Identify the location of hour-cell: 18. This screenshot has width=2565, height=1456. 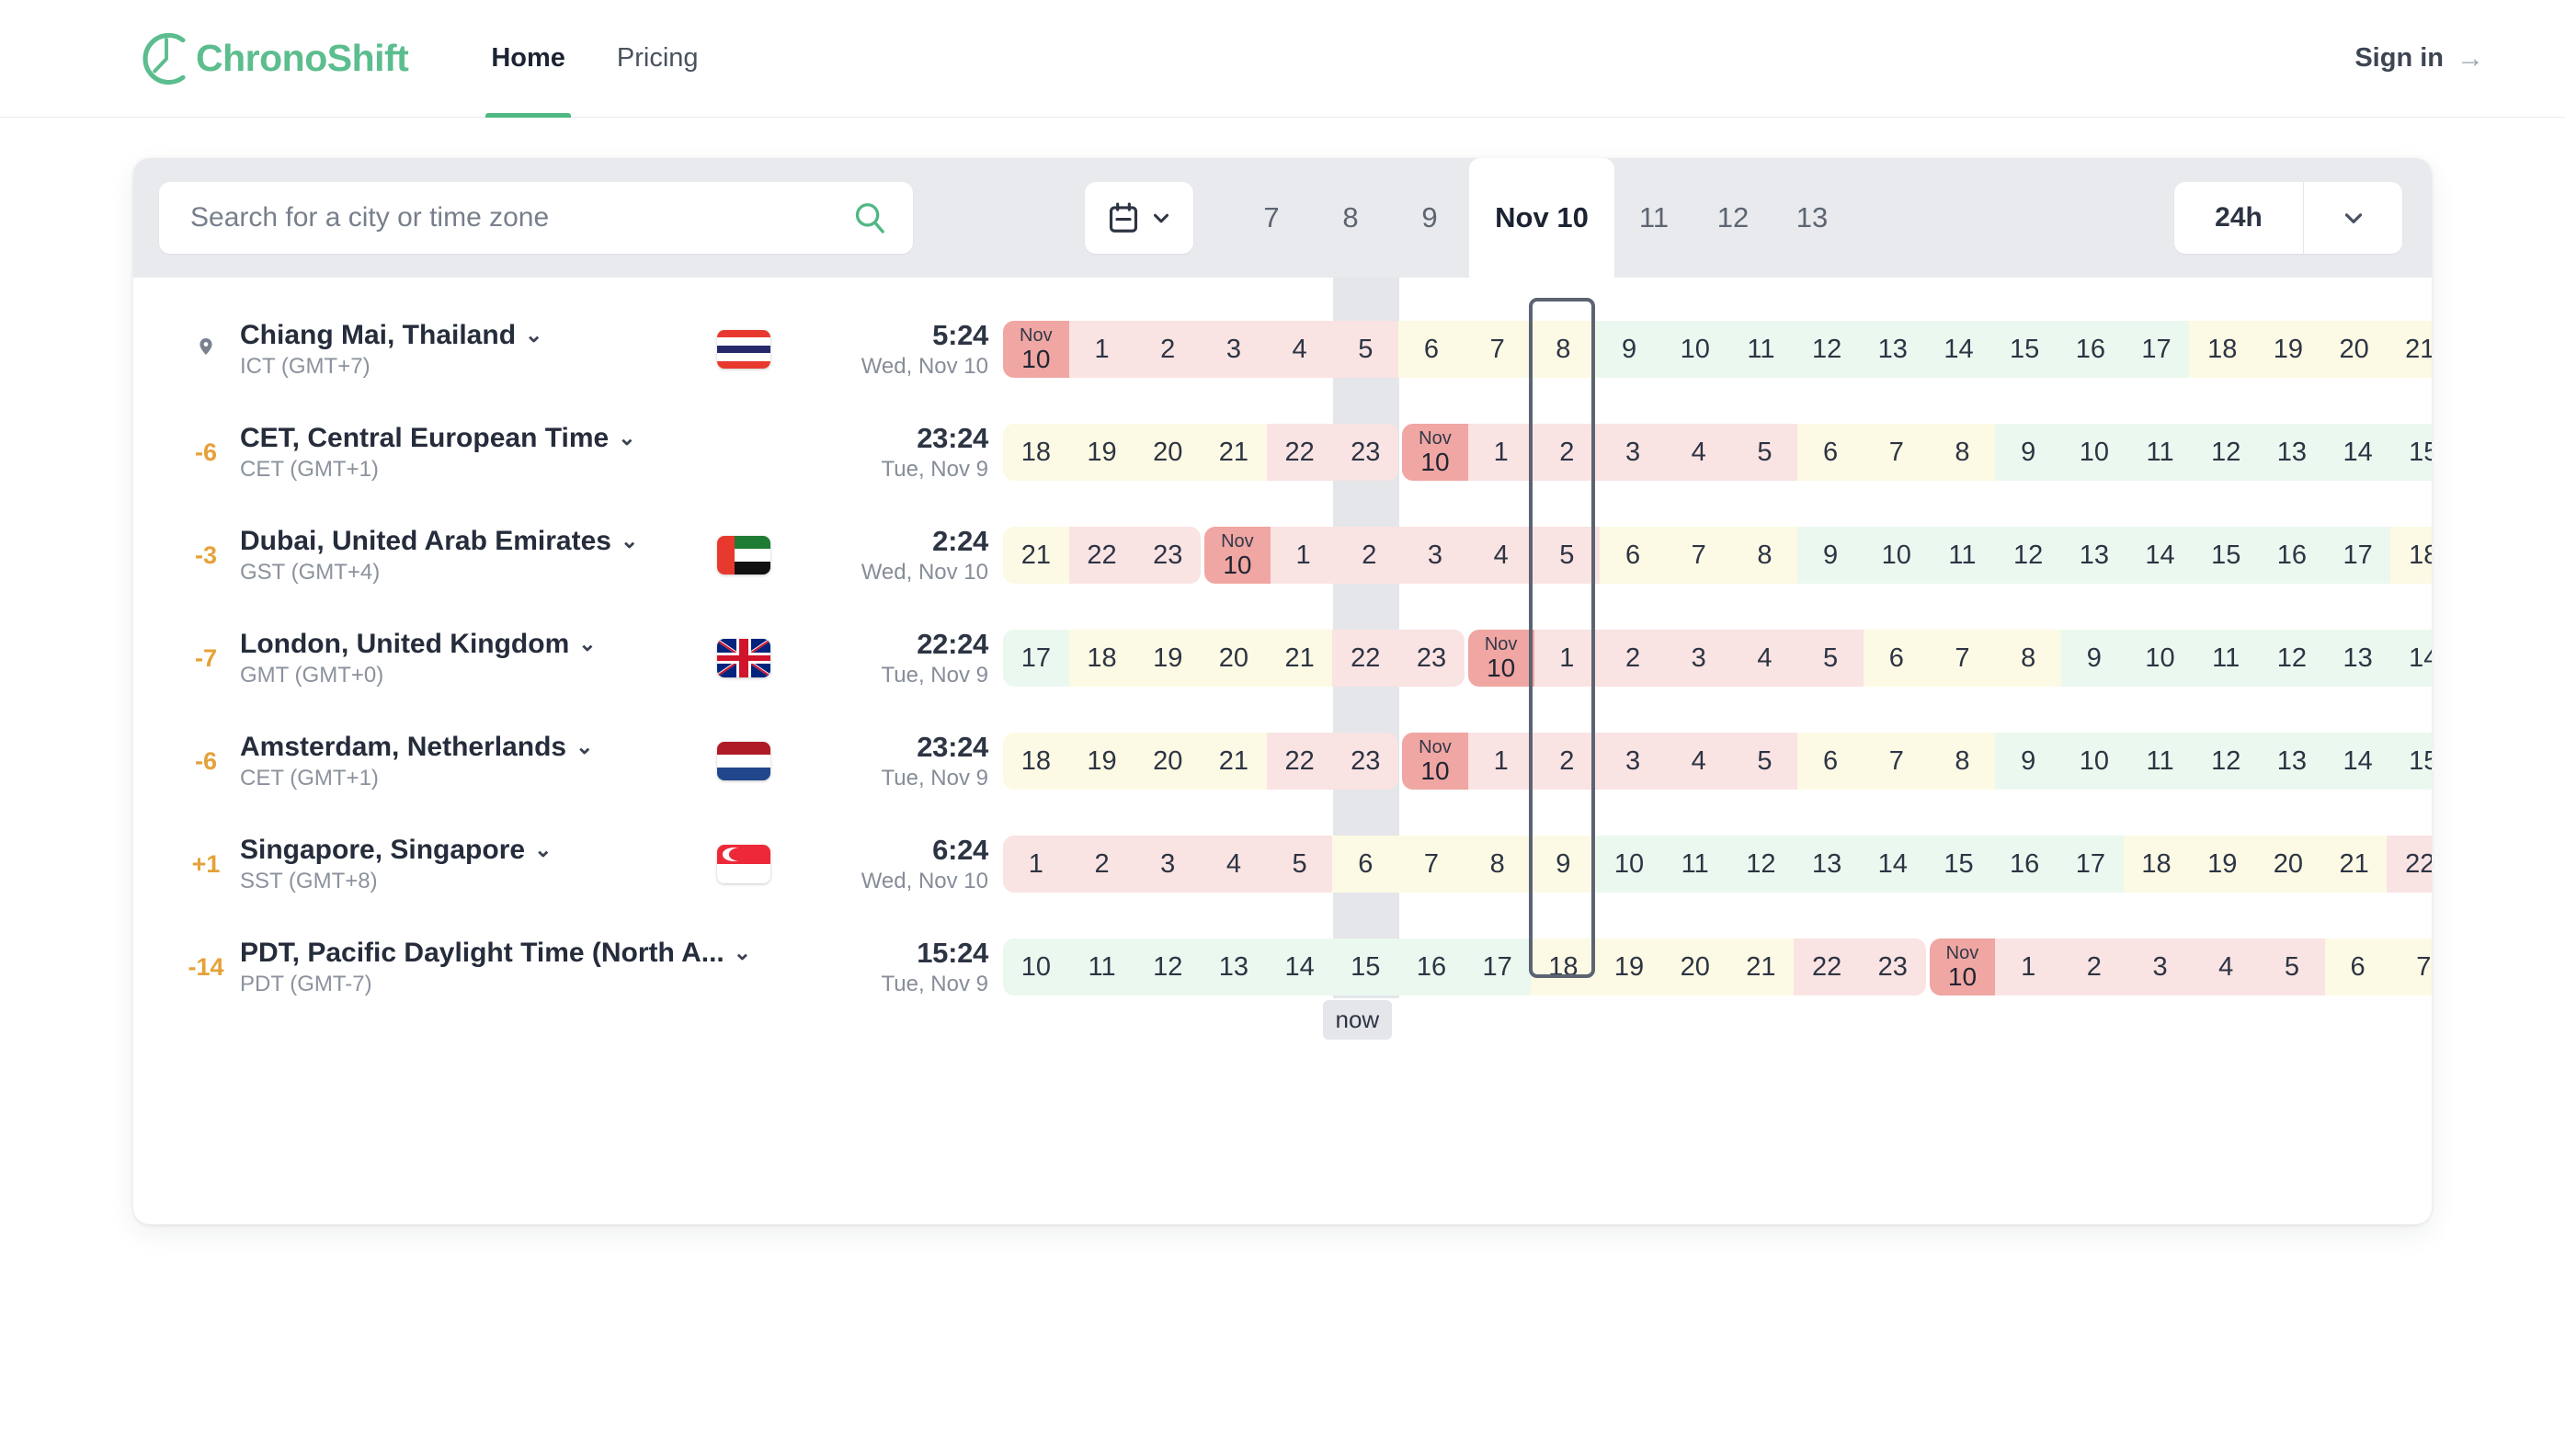
(1036, 761).